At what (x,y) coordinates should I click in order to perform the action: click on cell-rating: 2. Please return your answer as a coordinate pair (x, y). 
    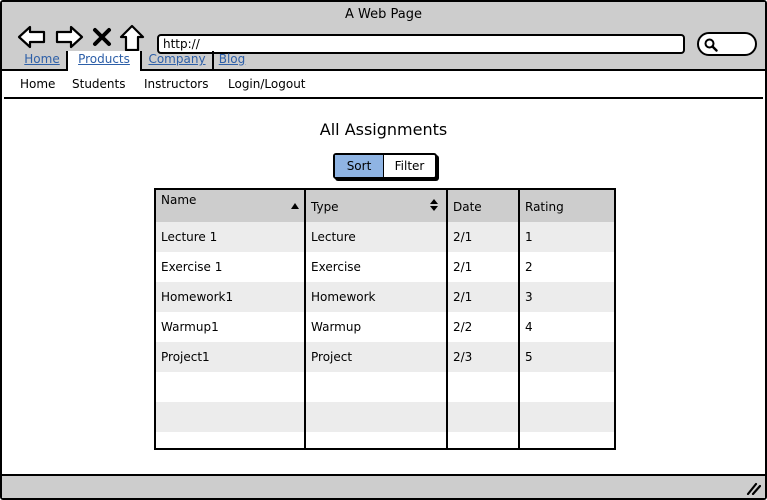
    Looking at the image, I should click on (529, 267).